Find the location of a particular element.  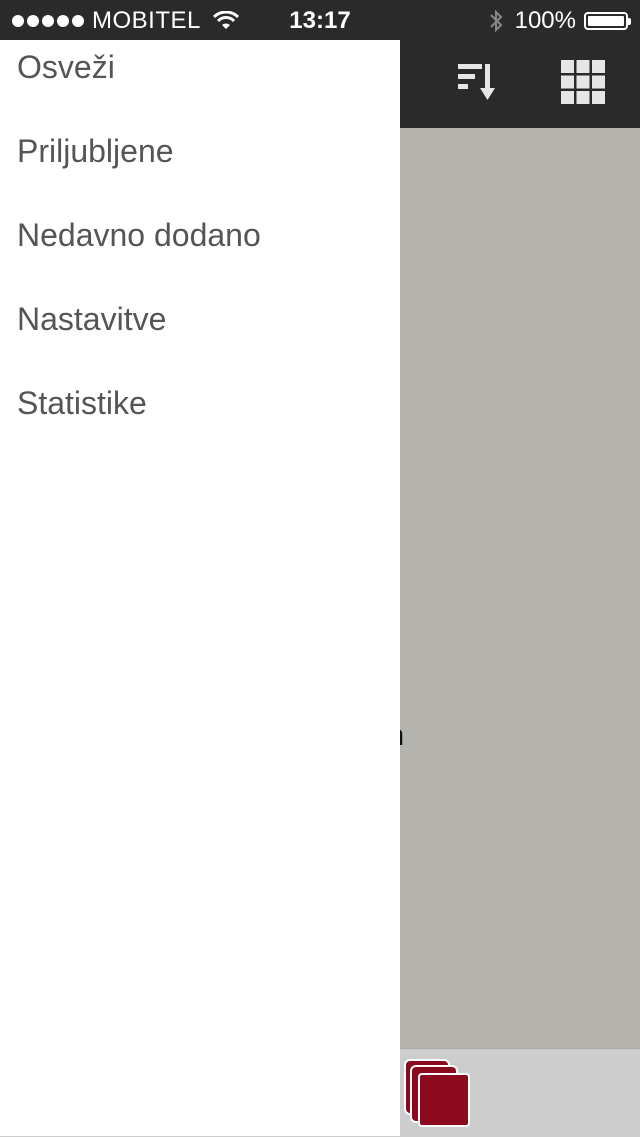

drawer-item-nastavitve: Nastavitve is located at coordinates (200, 304).